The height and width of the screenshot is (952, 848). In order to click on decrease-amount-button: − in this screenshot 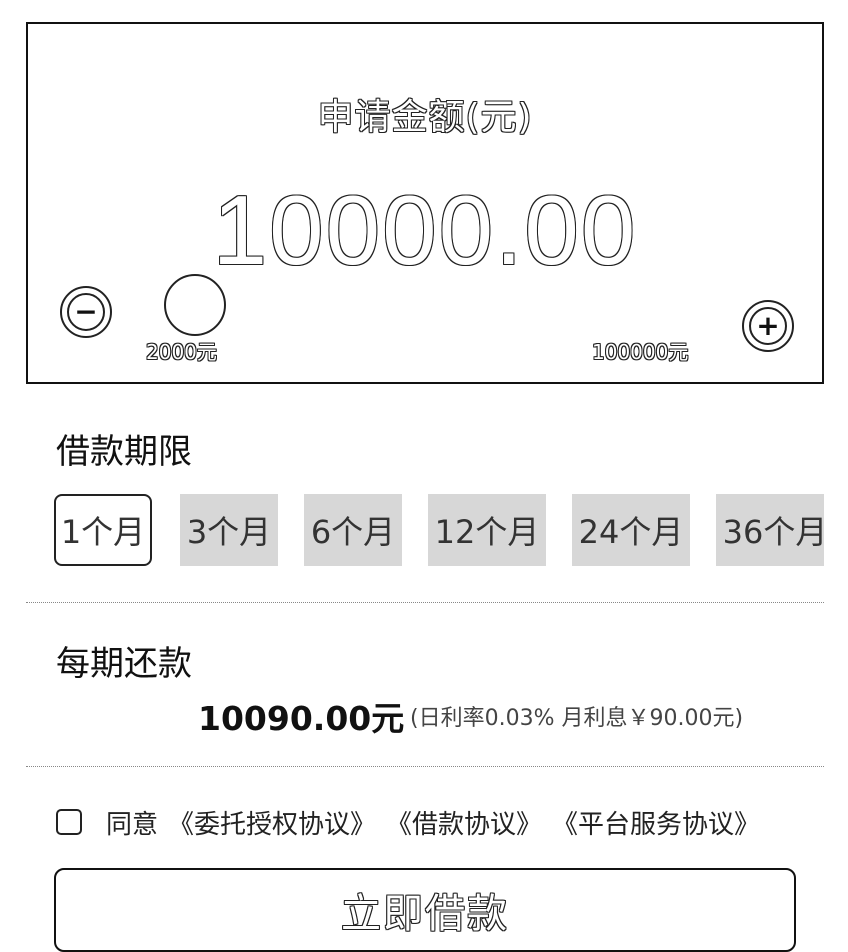, I will do `click(86, 312)`.